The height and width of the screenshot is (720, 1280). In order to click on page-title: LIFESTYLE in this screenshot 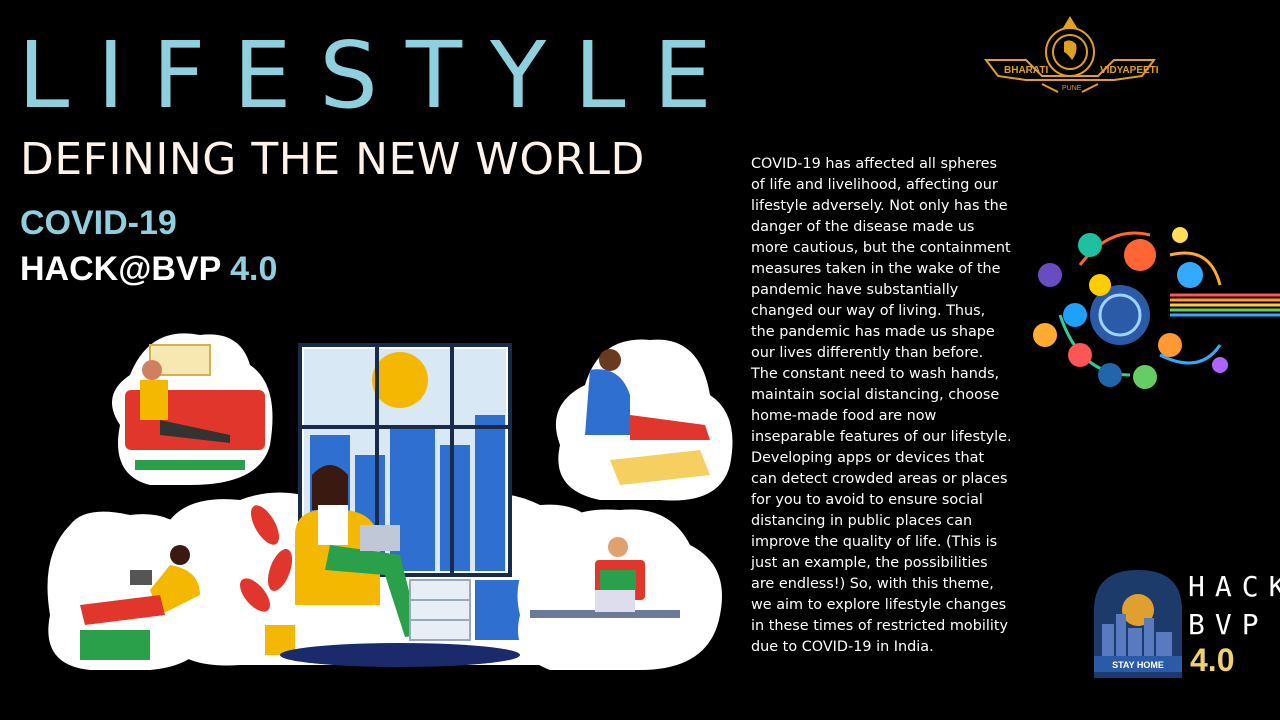, I will do `click(379, 75)`.